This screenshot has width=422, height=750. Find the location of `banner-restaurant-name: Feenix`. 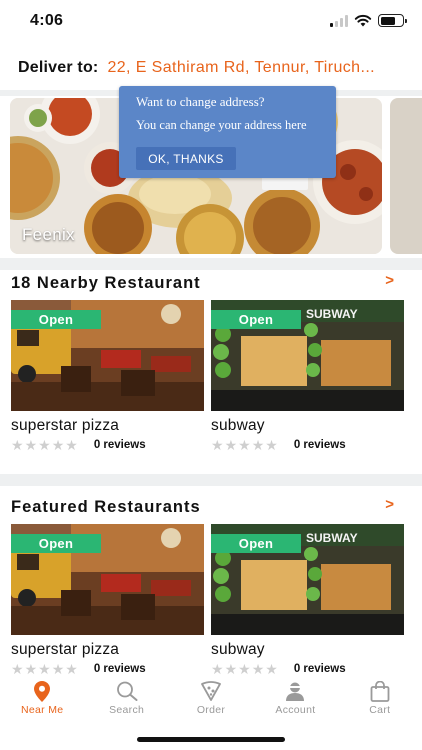

banner-restaurant-name: Feenix is located at coordinates (48, 234).